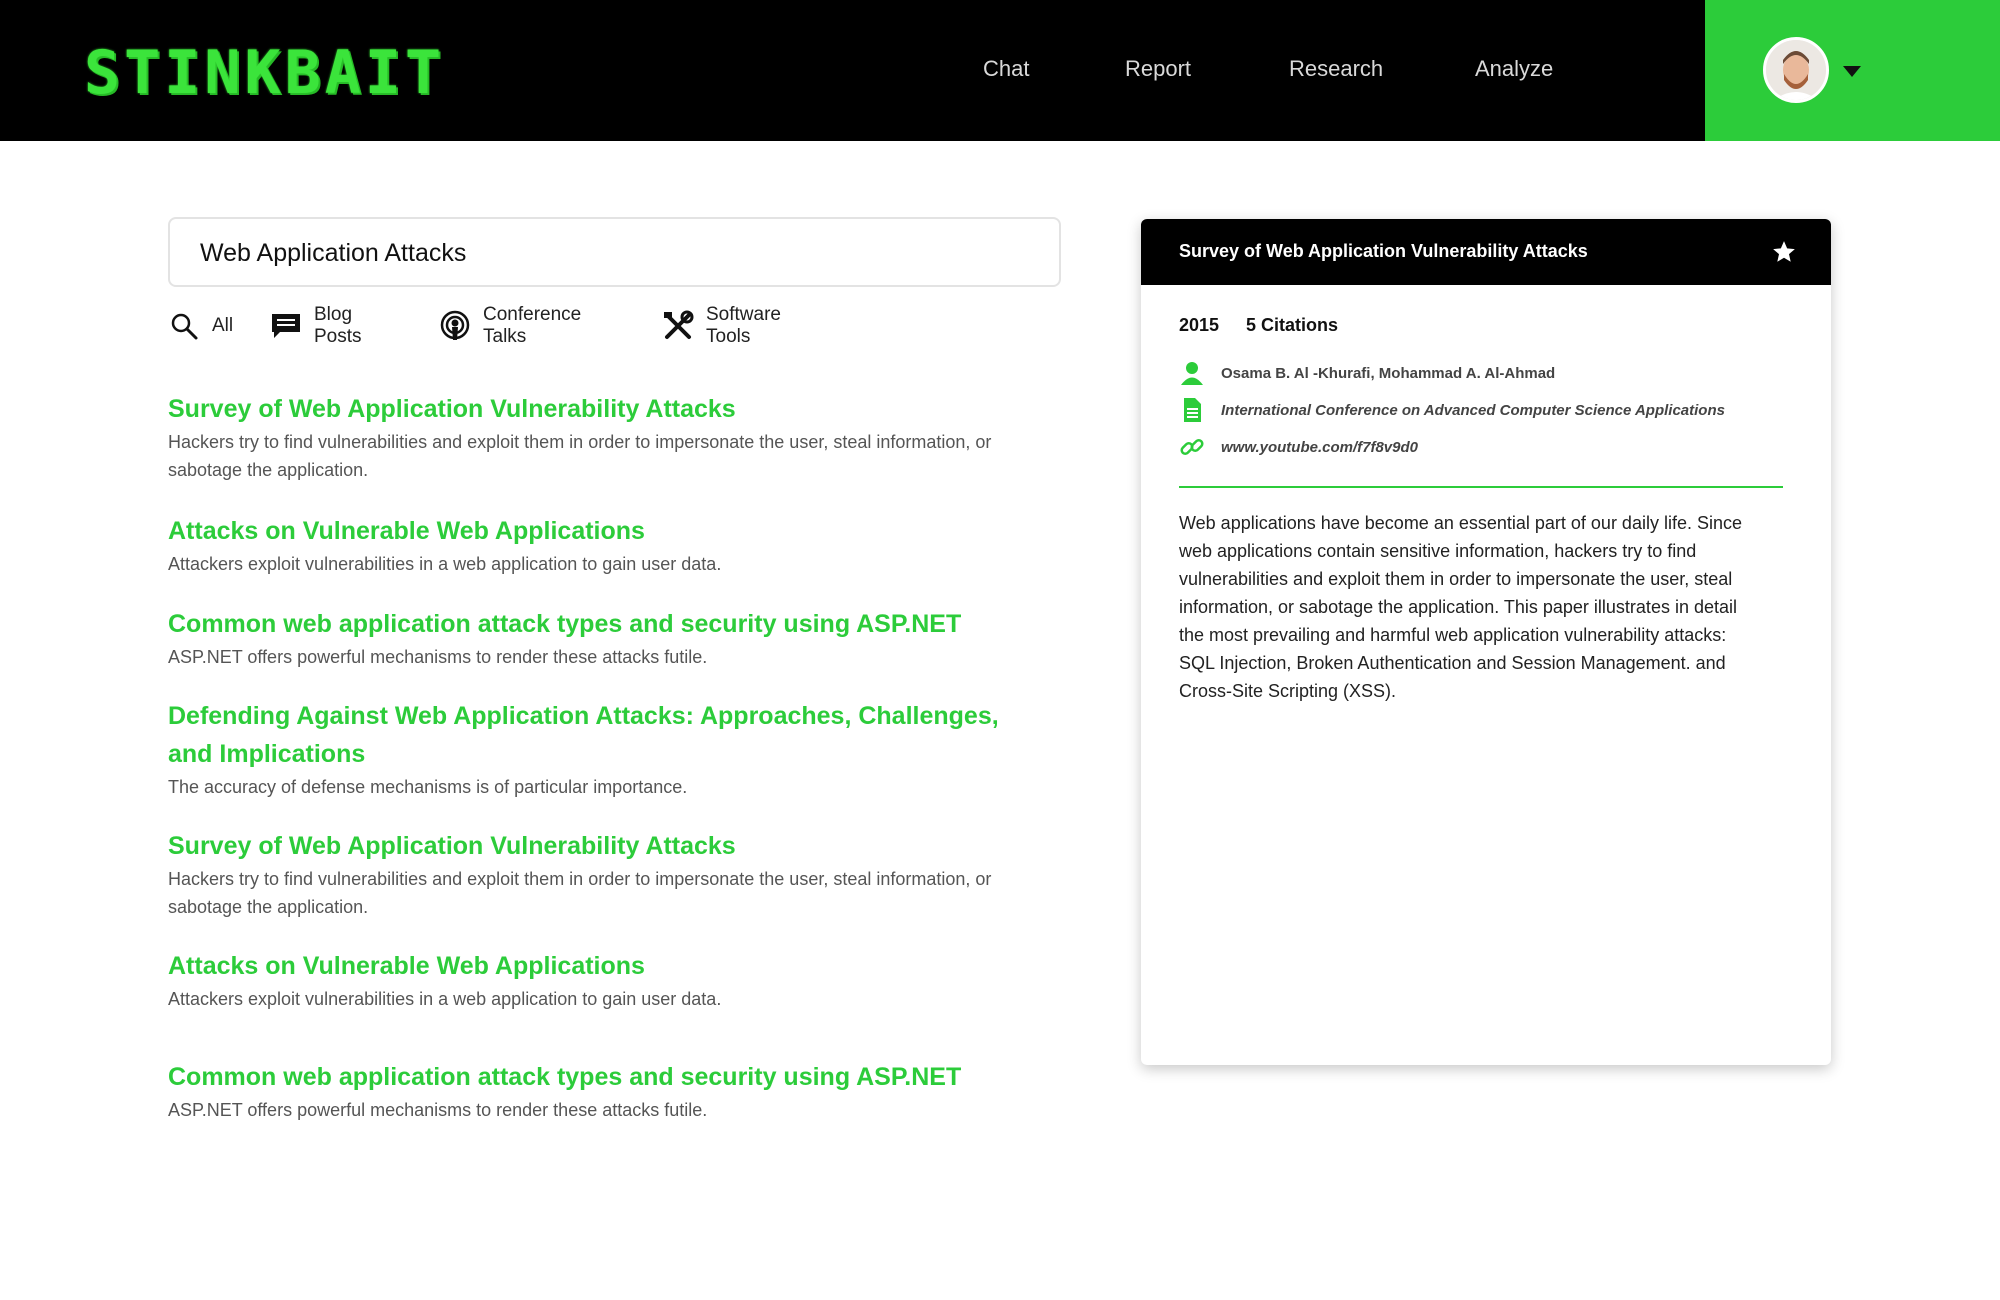  I want to click on filter-conference-talks: Conference Talks, so click(510, 325).